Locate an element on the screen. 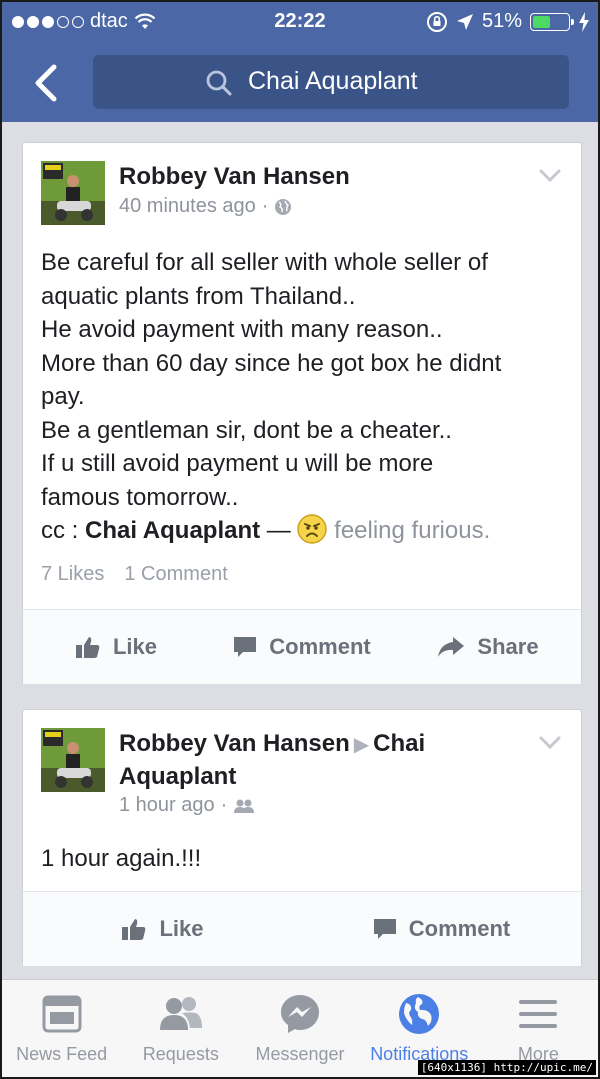 The height and width of the screenshot is (1079, 600). friend-requests-icon is located at coordinates (180, 1013).